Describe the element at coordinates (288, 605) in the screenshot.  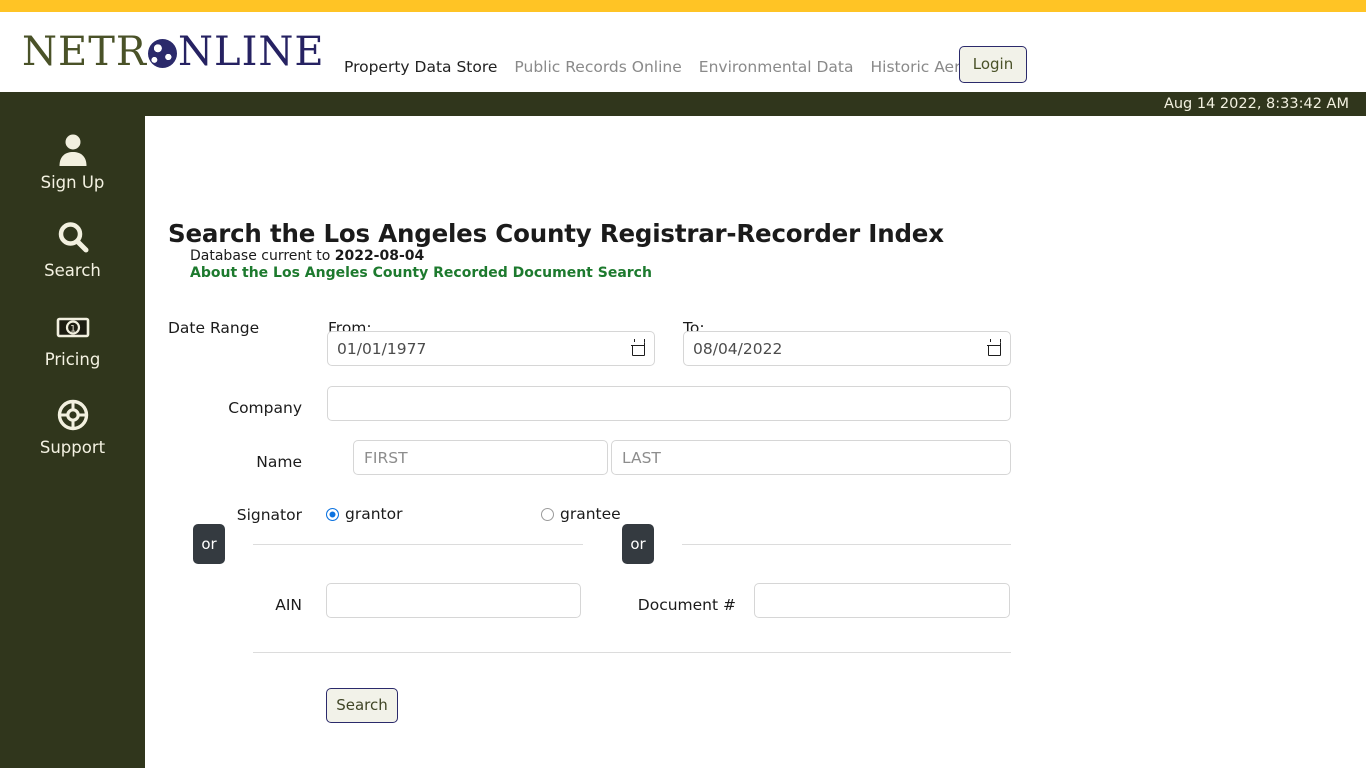
I see `ain-label: AIN` at that location.